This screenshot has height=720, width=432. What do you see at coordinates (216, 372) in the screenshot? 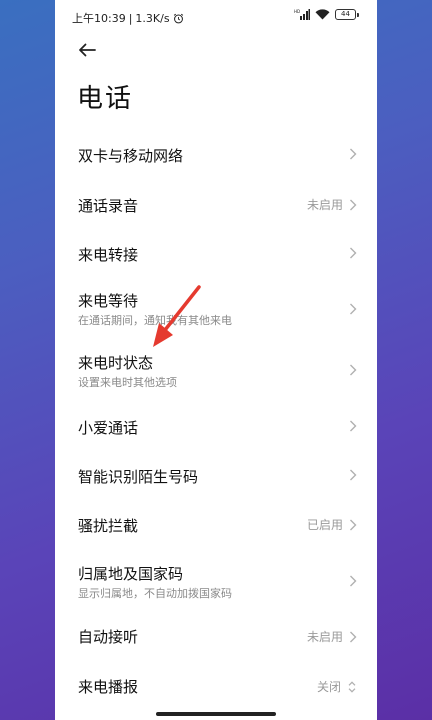
I see `settings-item-incoming-call-status: 来电时状态 设置来电时其他选项` at bounding box center [216, 372].